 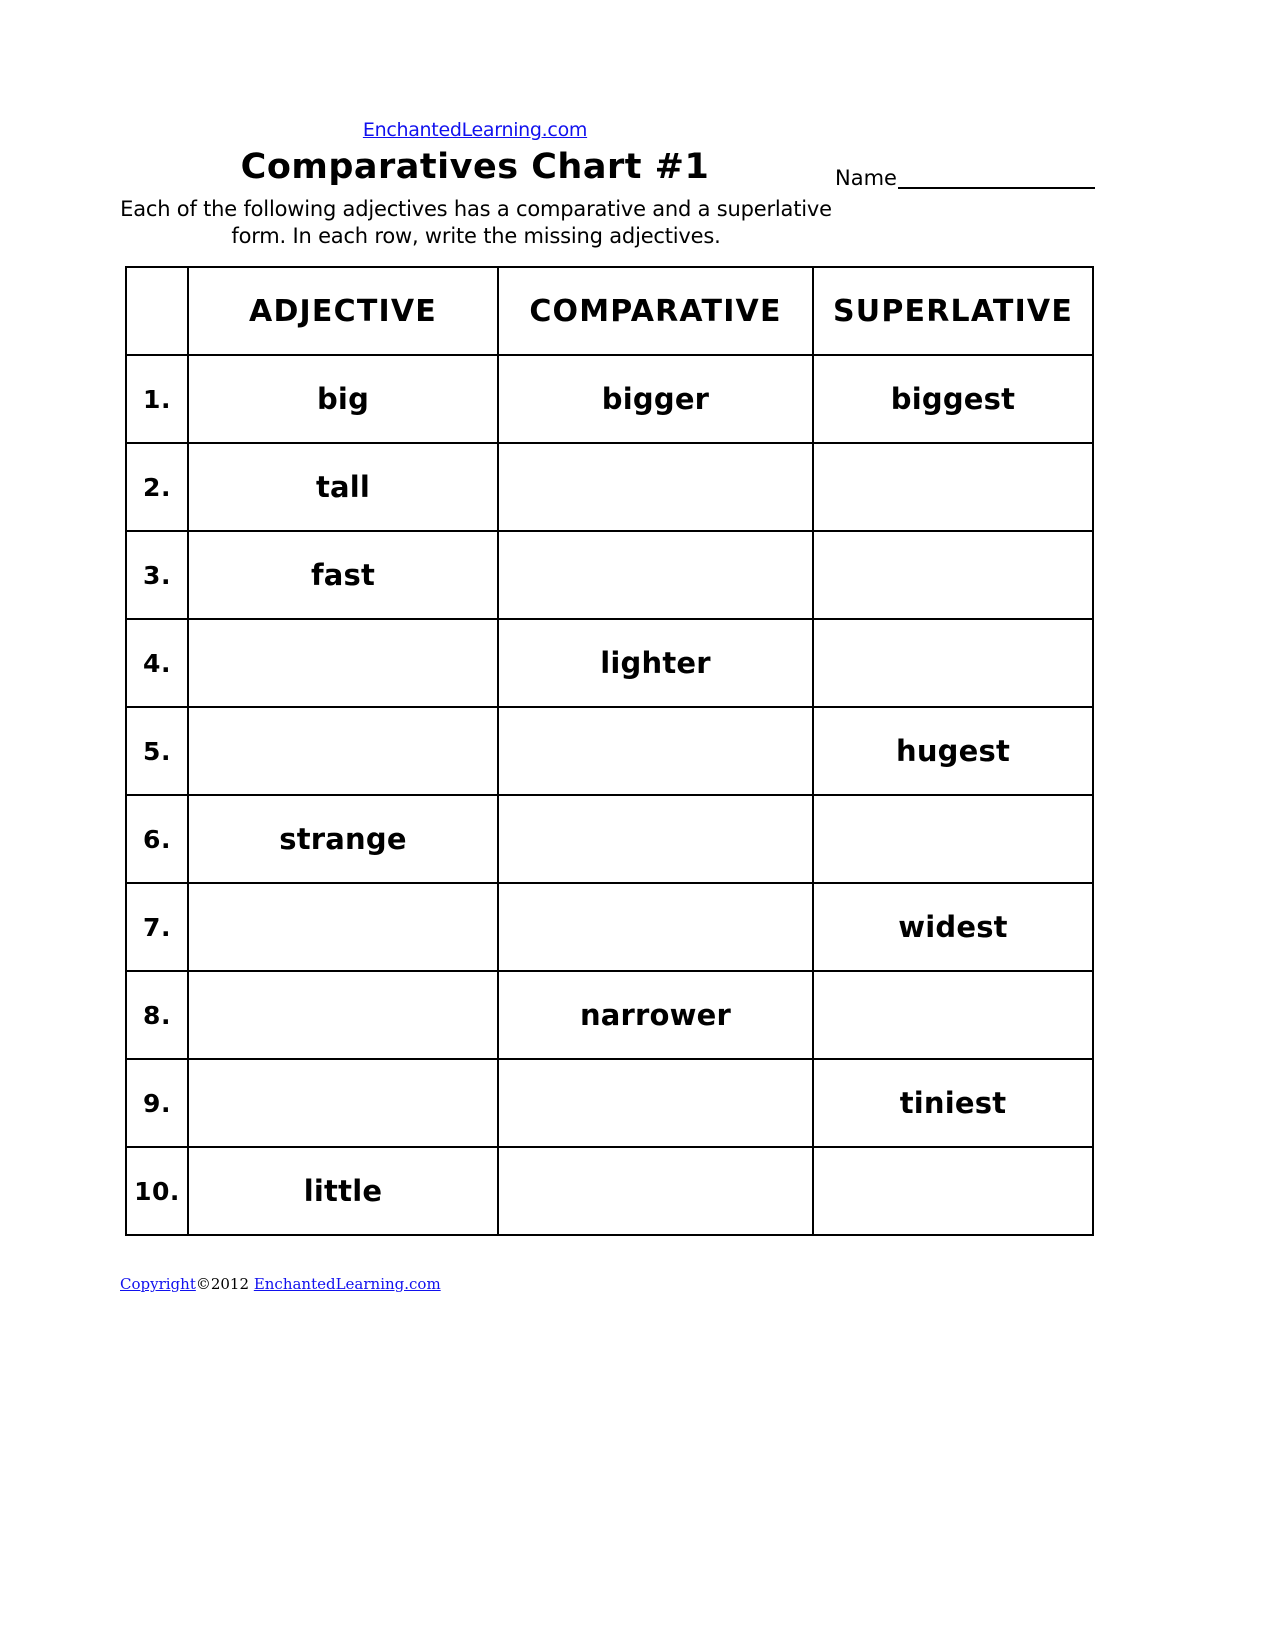 What do you see at coordinates (157, 1103) in the screenshot?
I see `row-number: 9.` at bounding box center [157, 1103].